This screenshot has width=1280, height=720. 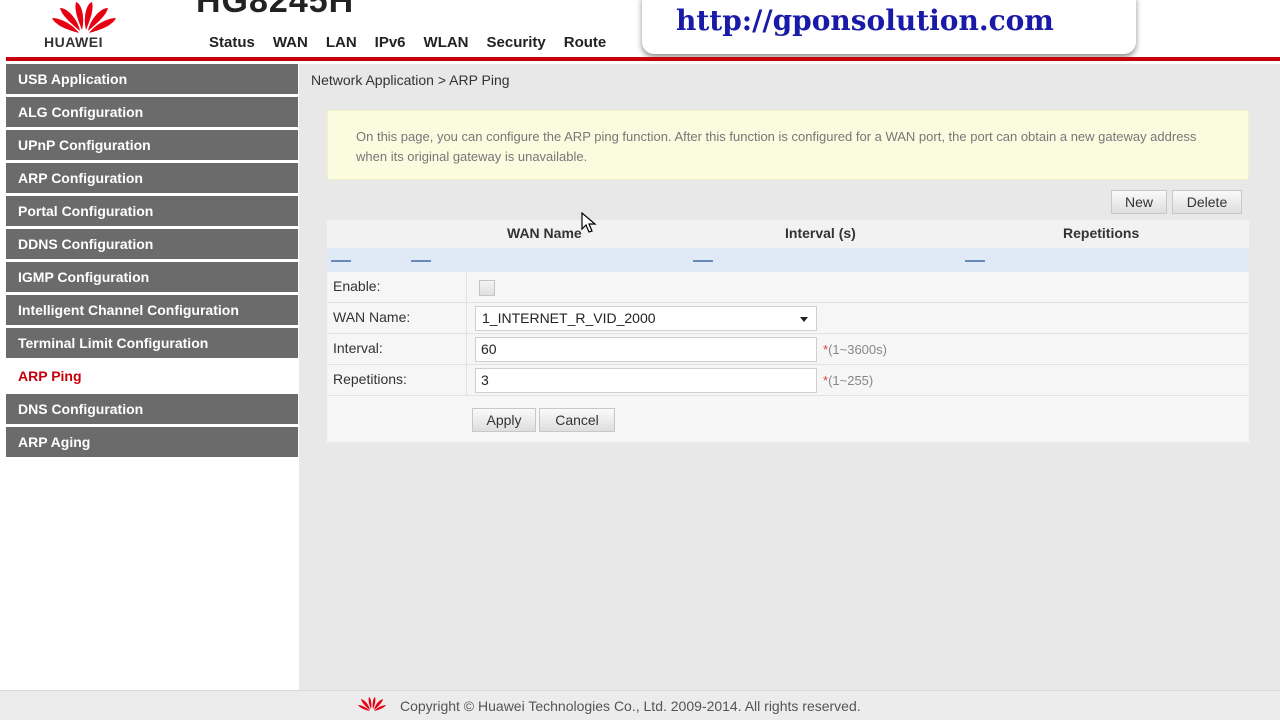 What do you see at coordinates (152, 244) in the screenshot?
I see `sidebar-item-ddns-configuration: DDNS Configuration` at bounding box center [152, 244].